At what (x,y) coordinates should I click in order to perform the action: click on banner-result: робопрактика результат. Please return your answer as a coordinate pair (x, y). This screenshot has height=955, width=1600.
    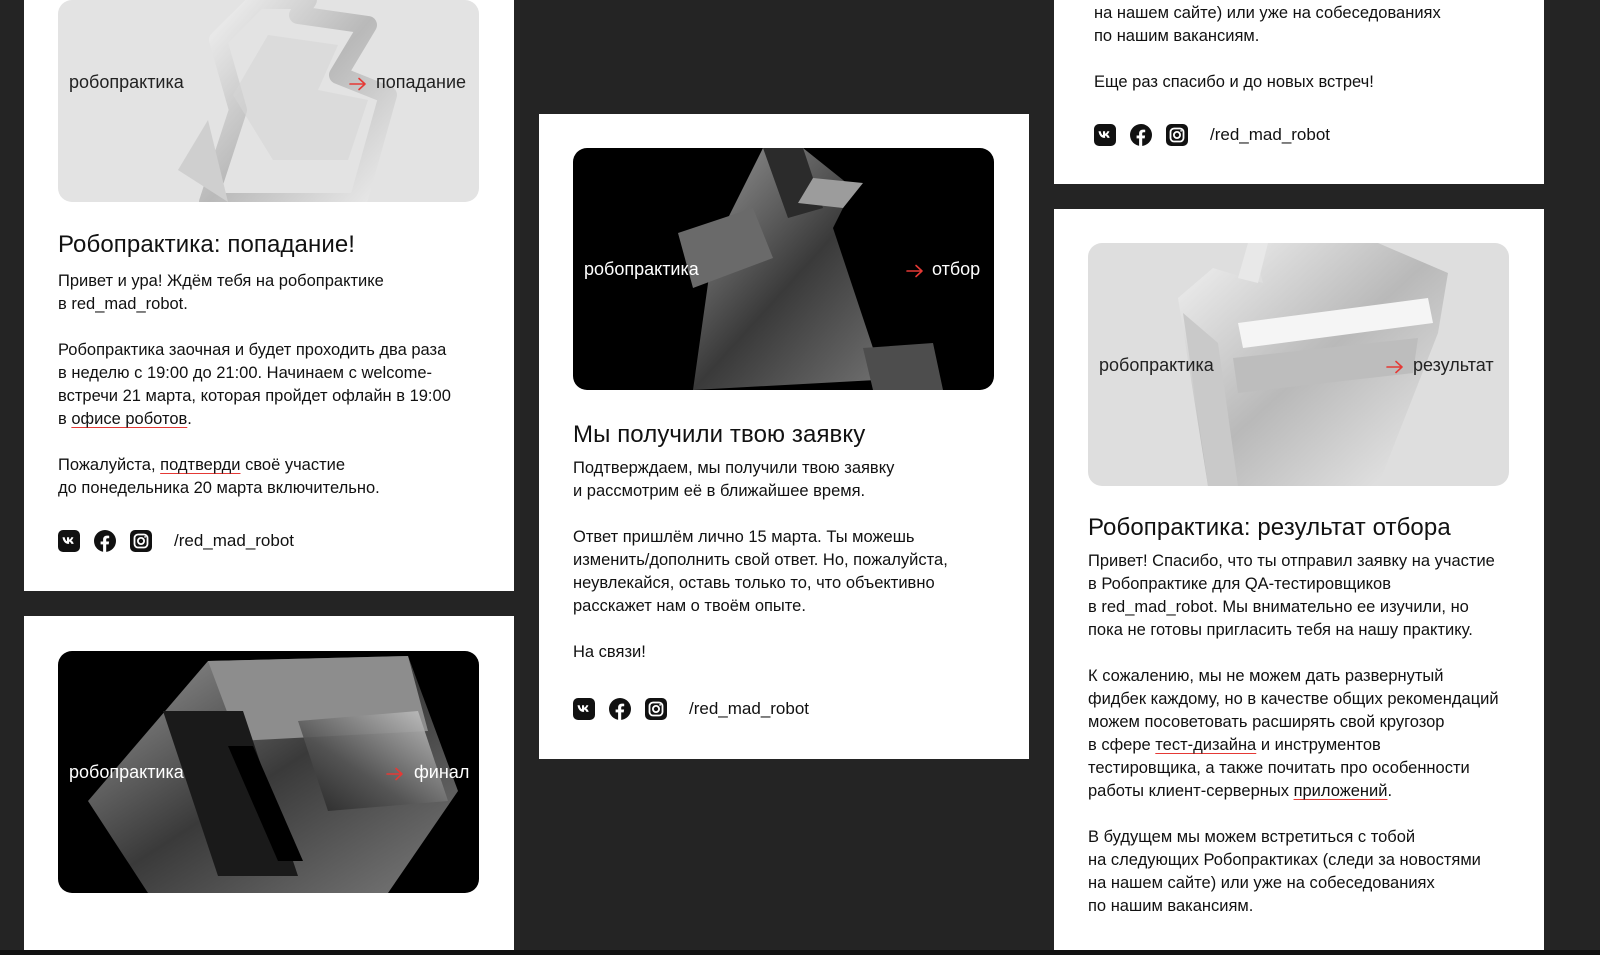
    Looking at the image, I should click on (1298, 364).